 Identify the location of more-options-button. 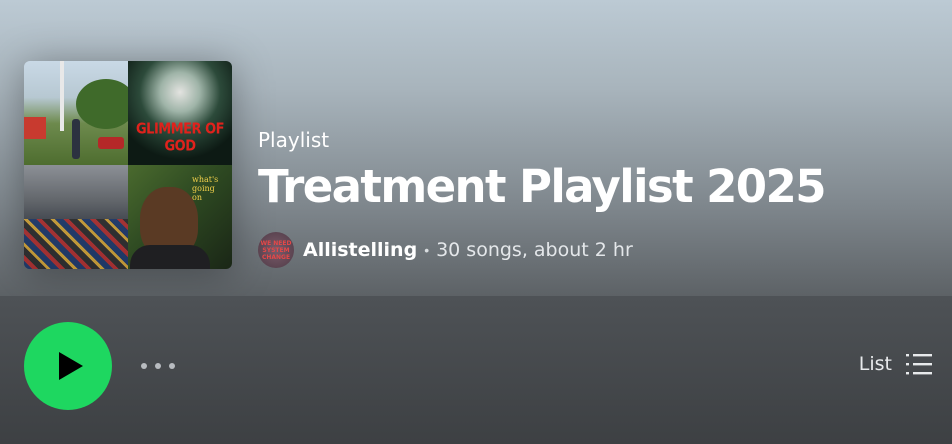
(165, 366).